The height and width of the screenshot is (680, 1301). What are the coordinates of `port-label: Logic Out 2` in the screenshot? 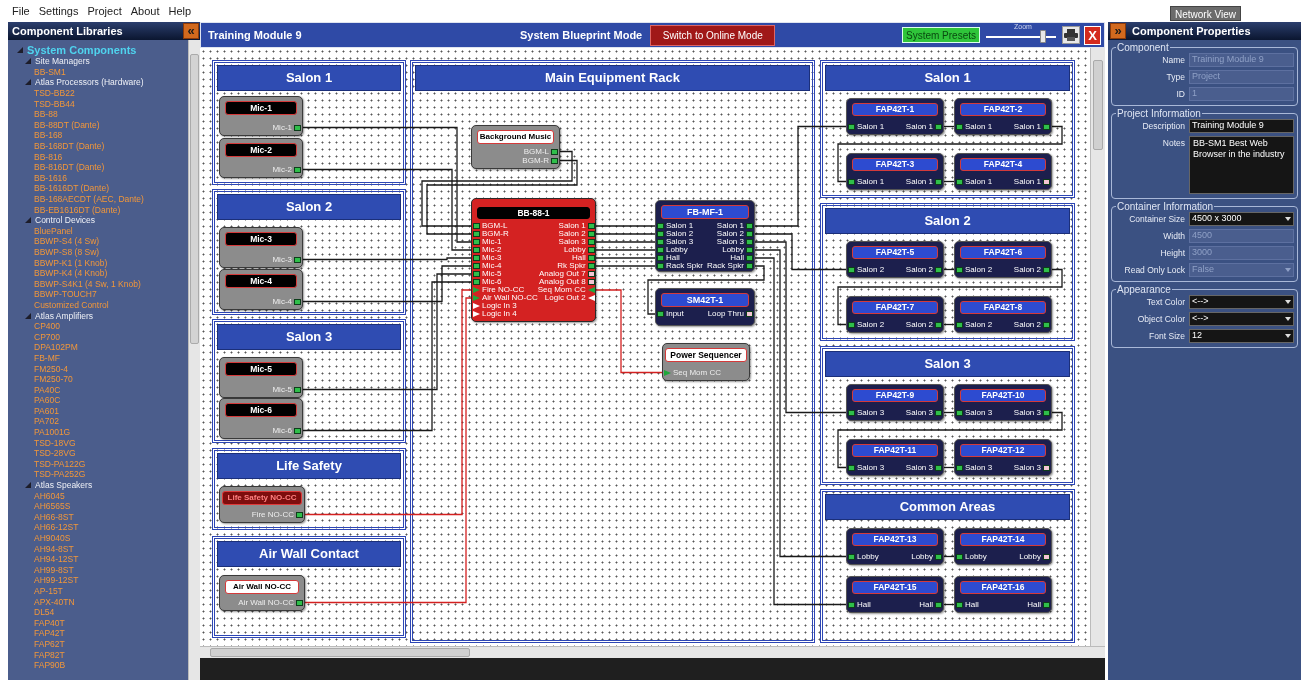 It's located at (565, 298).